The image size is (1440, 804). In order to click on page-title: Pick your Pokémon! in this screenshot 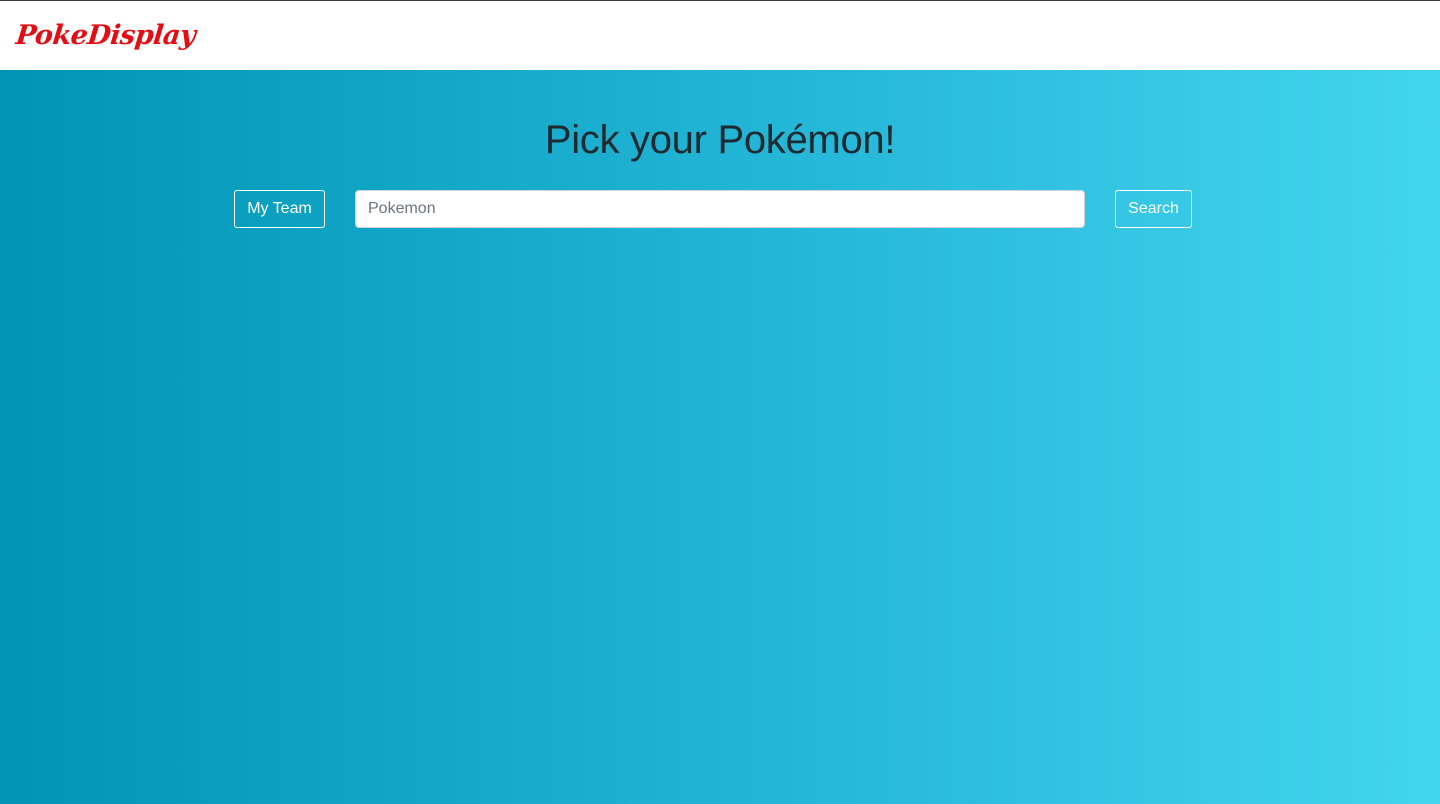, I will do `click(720, 140)`.